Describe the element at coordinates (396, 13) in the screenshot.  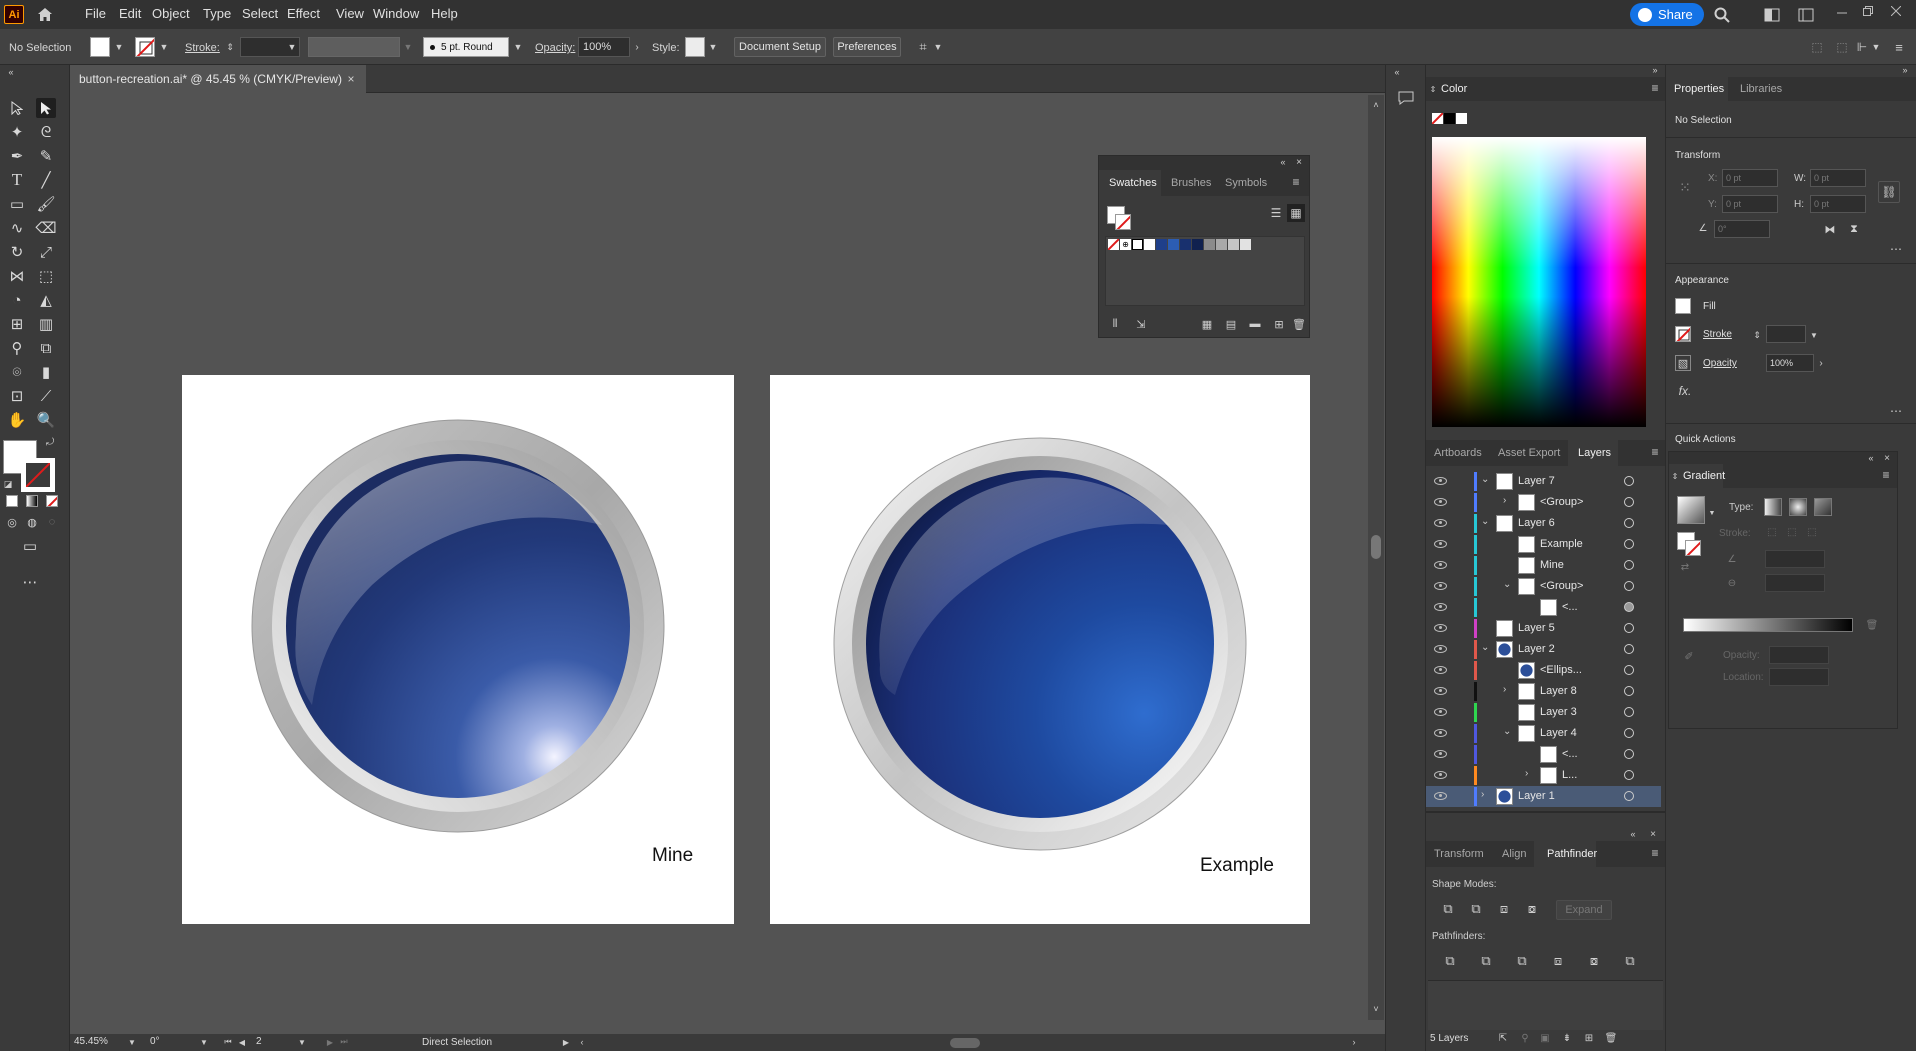
I see `menu-window: Window` at that location.